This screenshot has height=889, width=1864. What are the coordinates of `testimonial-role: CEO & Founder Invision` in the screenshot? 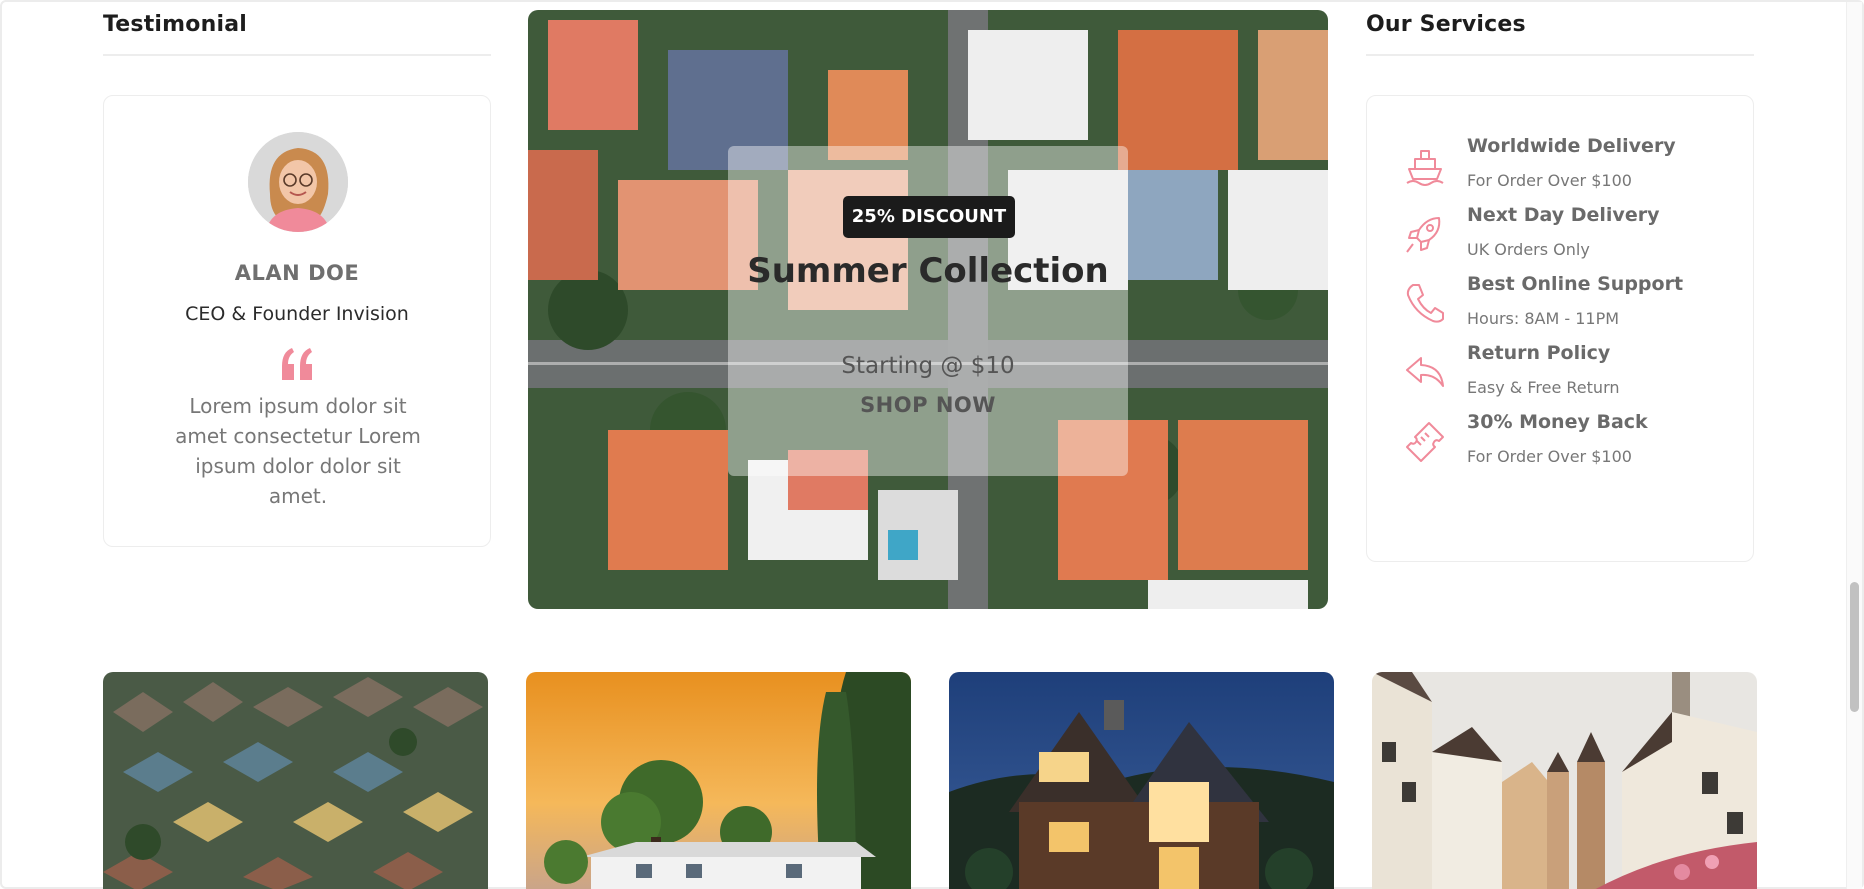 It's located at (297, 314).